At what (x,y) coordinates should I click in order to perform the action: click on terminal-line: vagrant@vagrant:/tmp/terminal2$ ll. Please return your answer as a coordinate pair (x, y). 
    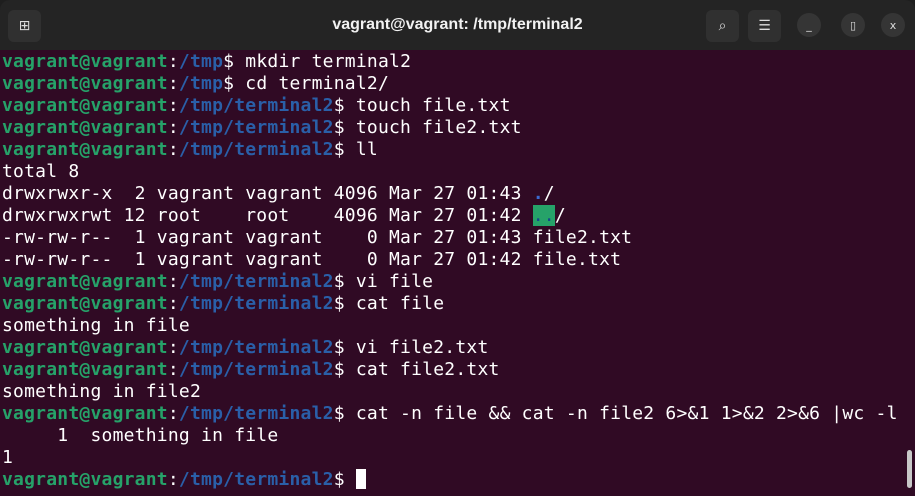
    Looking at the image, I should click on (450, 150).